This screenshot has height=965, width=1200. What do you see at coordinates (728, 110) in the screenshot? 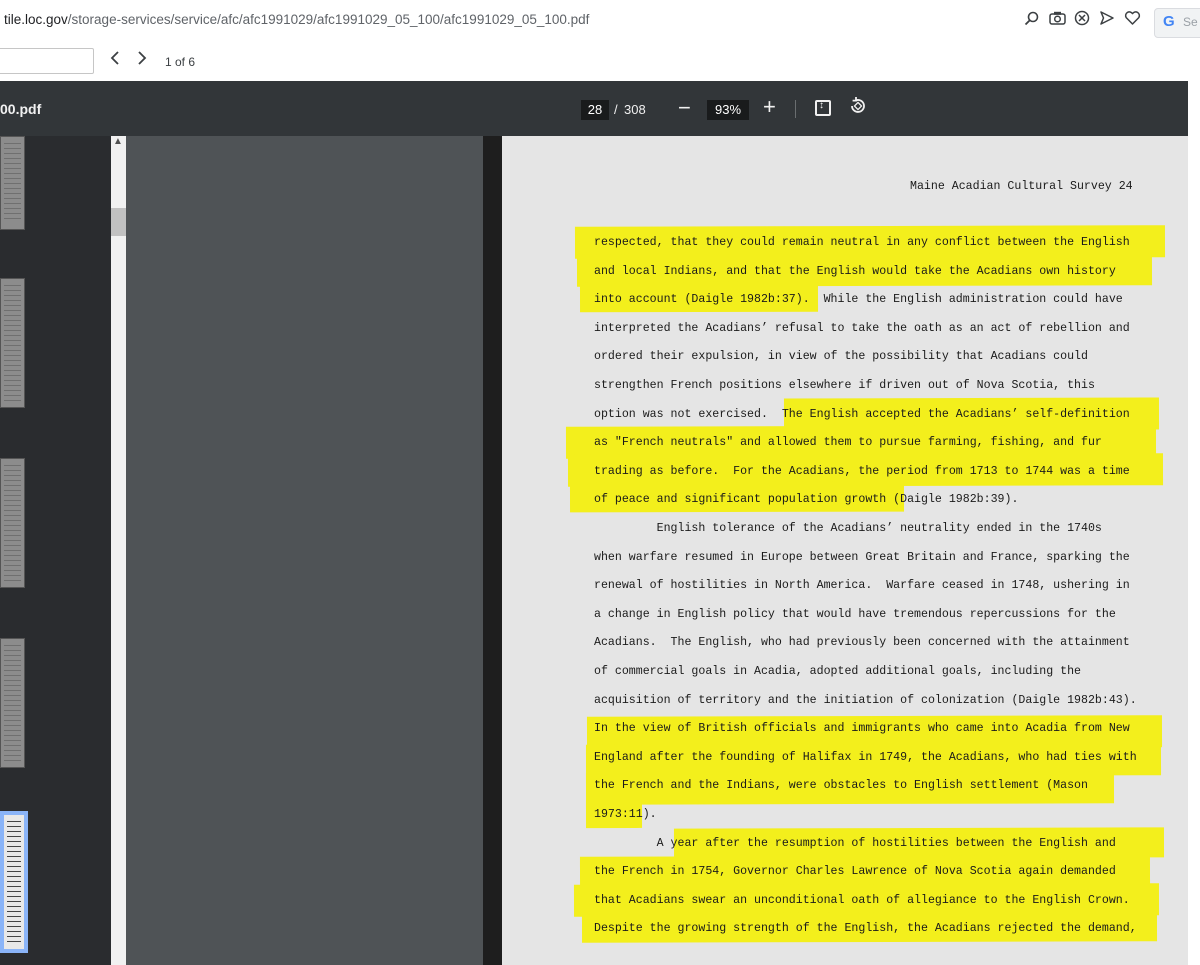
I see `zoom-level-input: 93%` at bounding box center [728, 110].